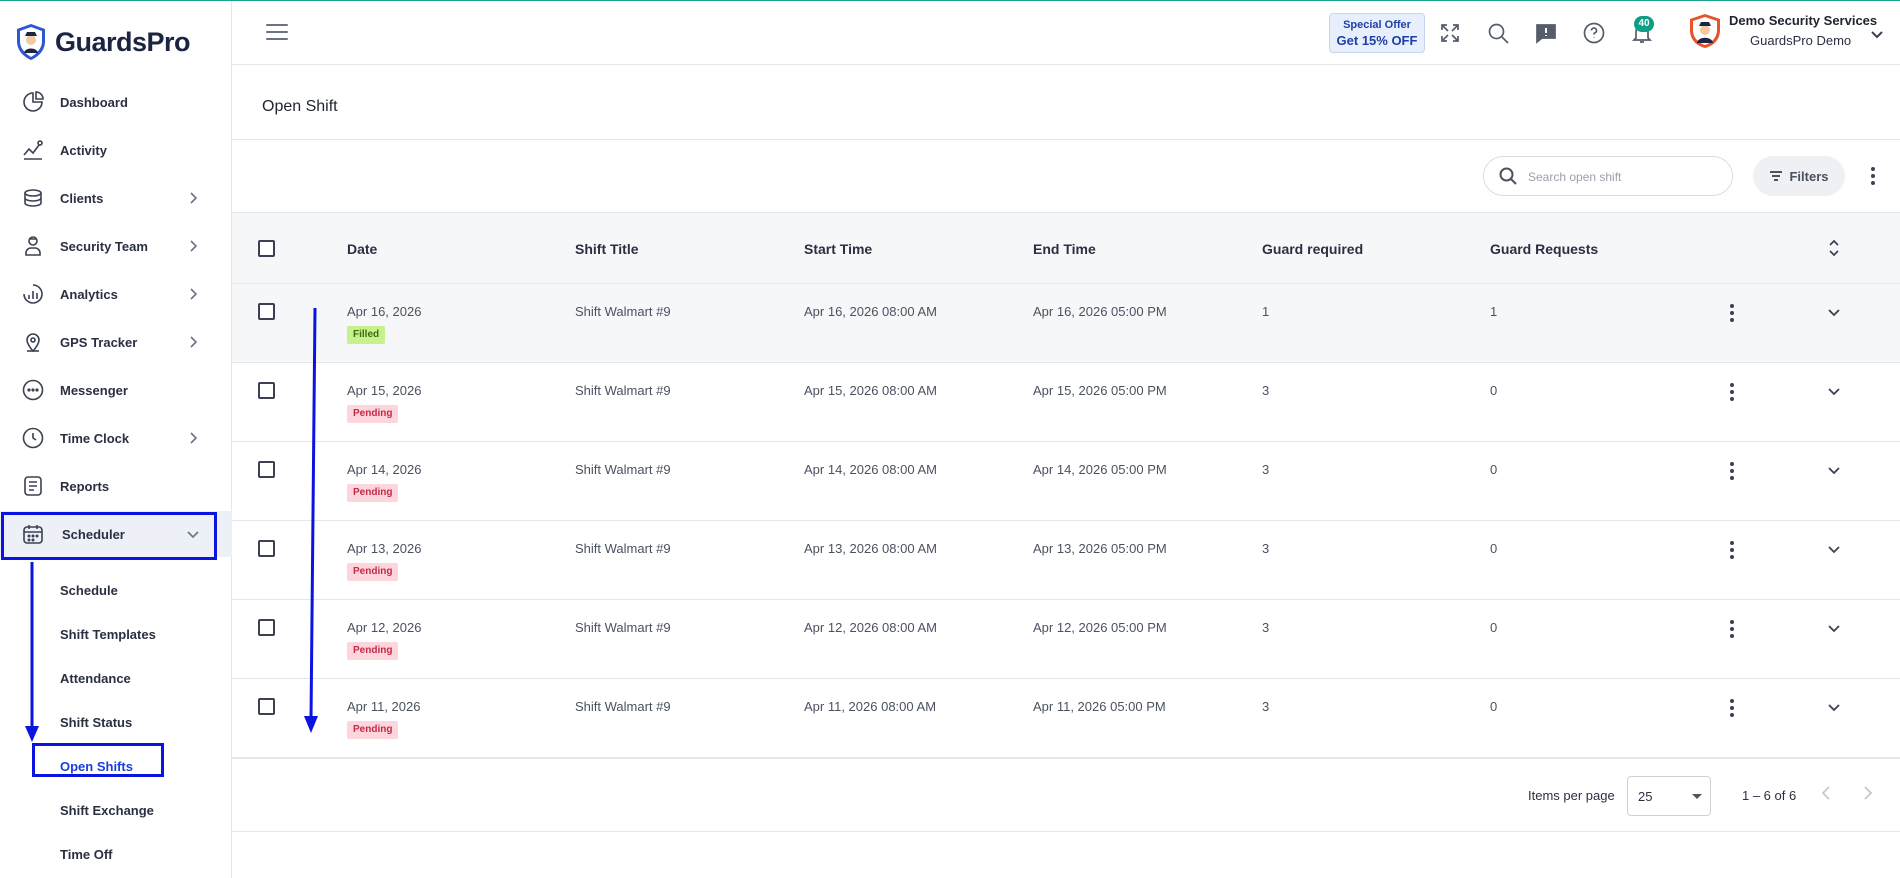 The height and width of the screenshot is (878, 1900). Describe the element at coordinates (94, 102) in the screenshot. I see `sidebar-item-label: Dashboard` at that location.